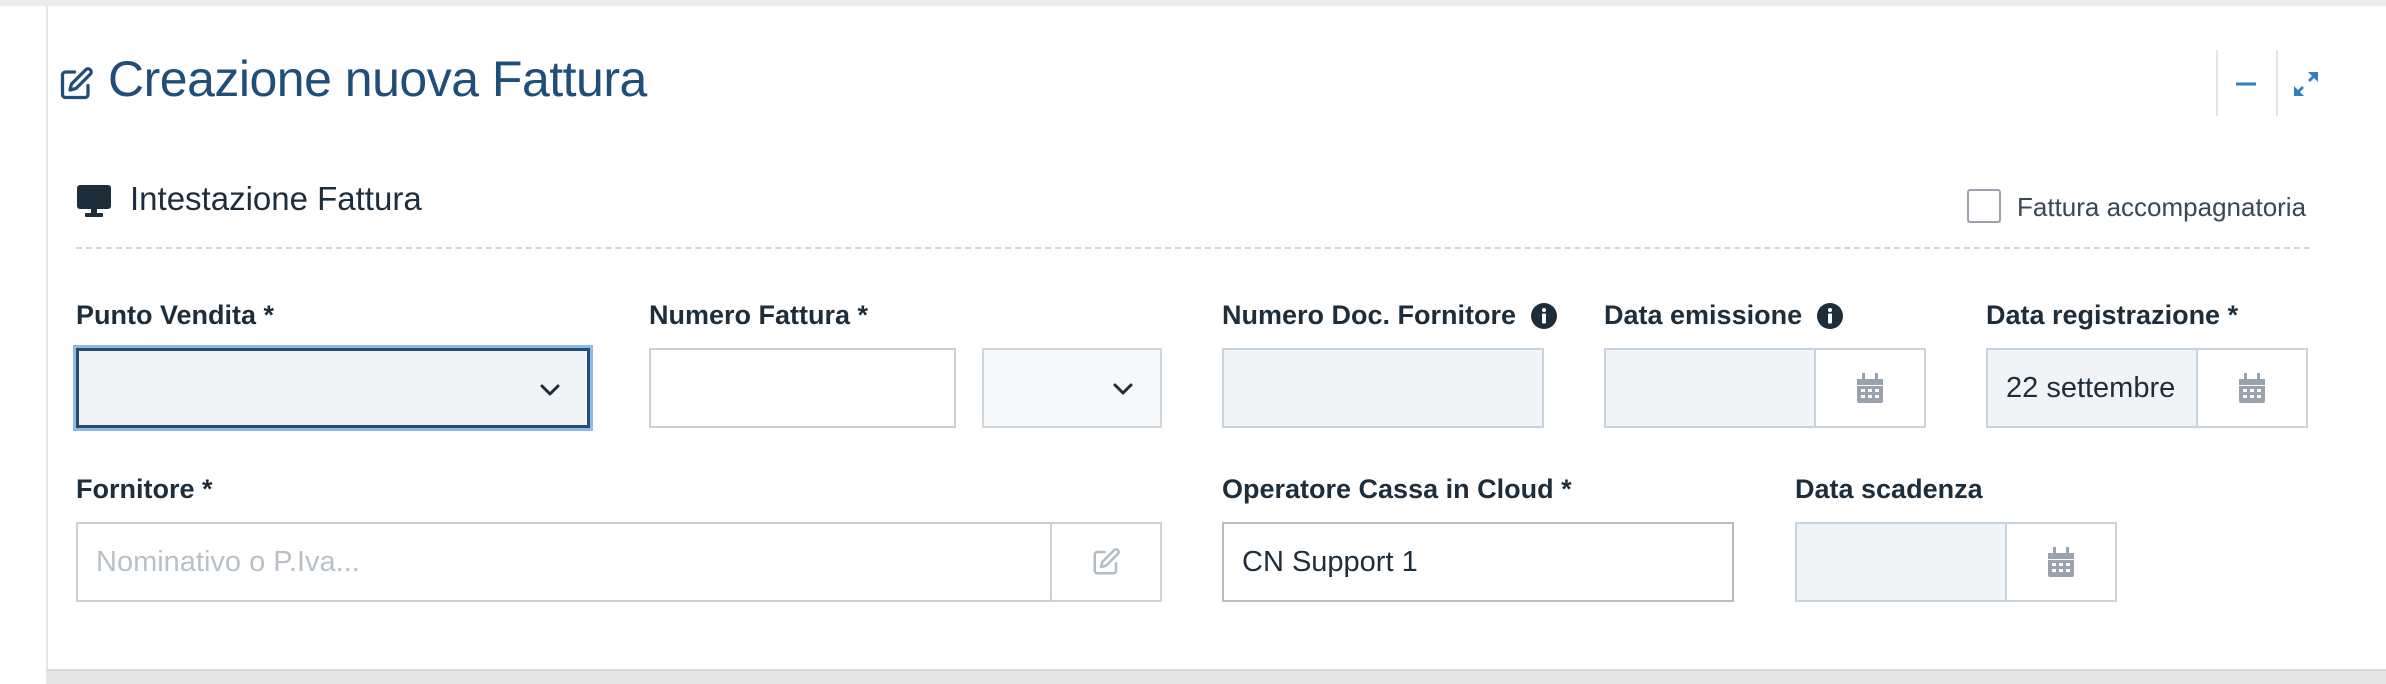  I want to click on numero-doc-fornitore-label: Numero Doc. Fornitore, so click(1390, 315).